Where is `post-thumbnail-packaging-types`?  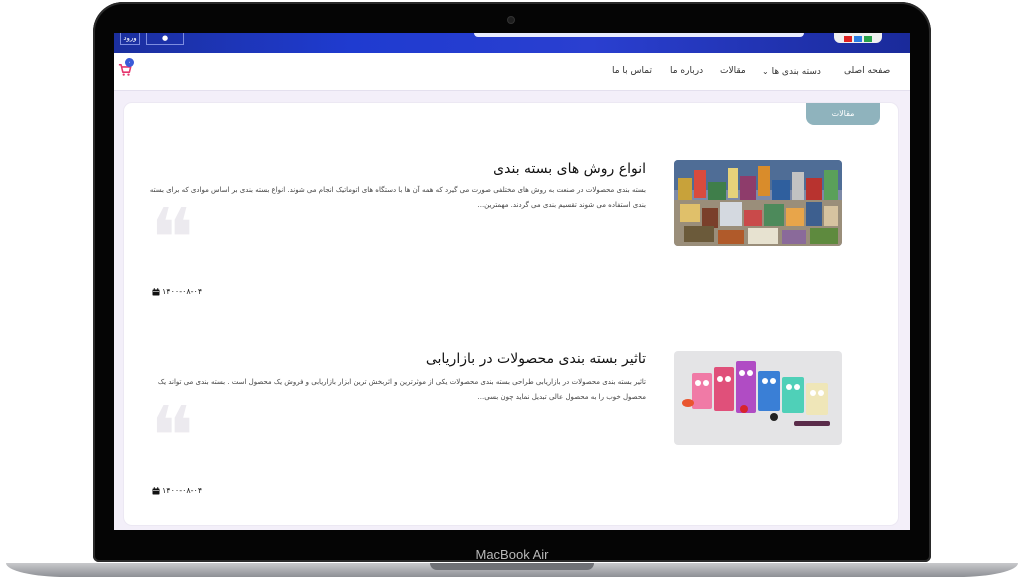 post-thumbnail-packaging-types is located at coordinates (758, 203).